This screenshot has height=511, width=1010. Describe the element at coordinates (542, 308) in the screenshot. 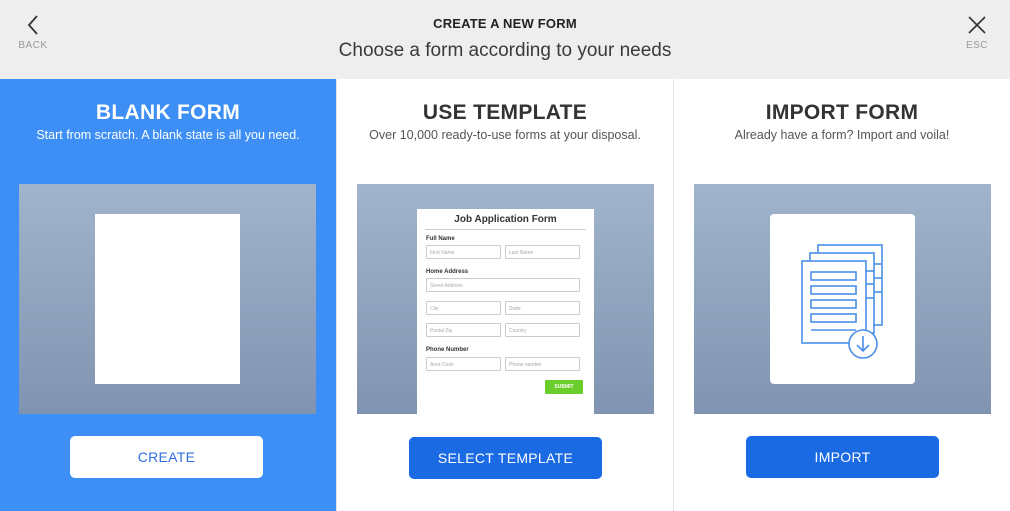

I see `preview-input-state: State` at that location.